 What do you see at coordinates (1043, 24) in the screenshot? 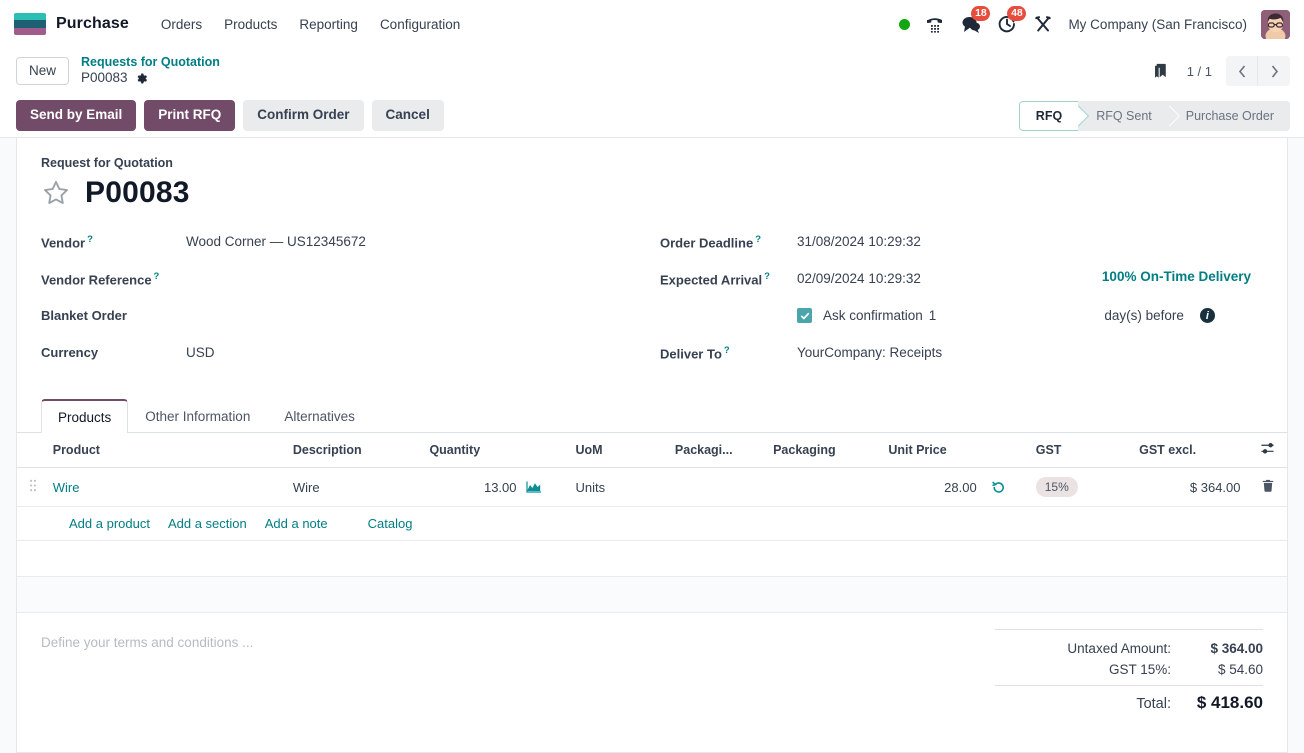
I see `tools-icon` at bounding box center [1043, 24].